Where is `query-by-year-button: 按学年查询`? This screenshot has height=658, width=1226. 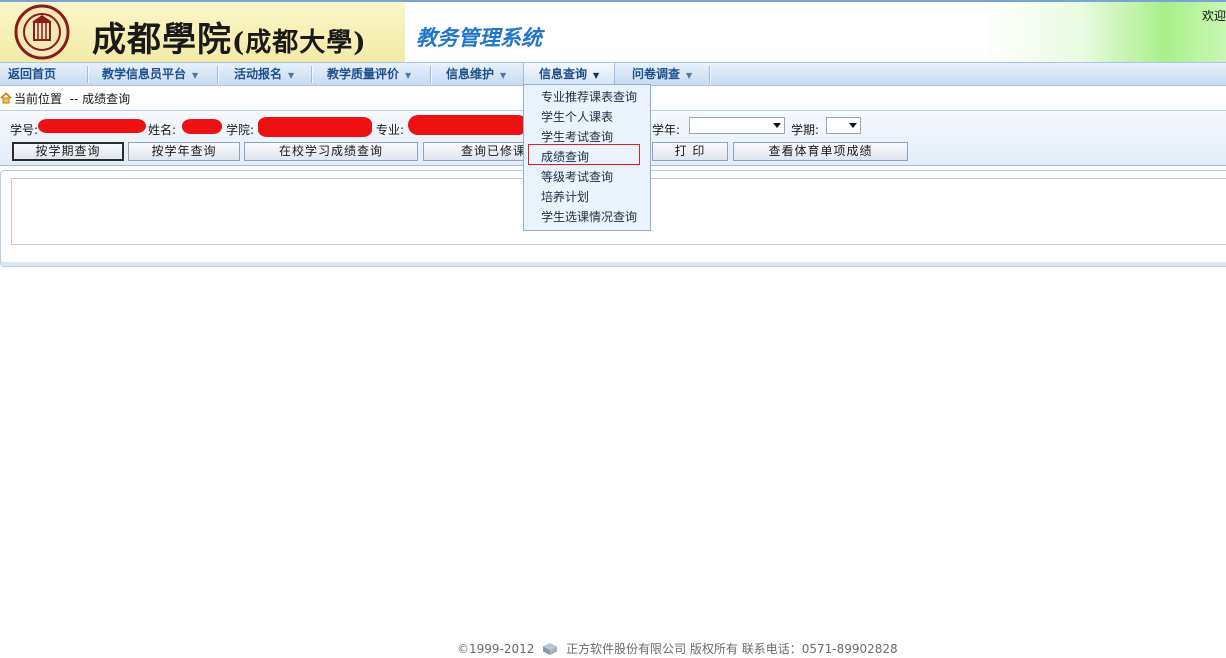
query-by-year-button: 按学年查询 is located at coordinates (184, 151).